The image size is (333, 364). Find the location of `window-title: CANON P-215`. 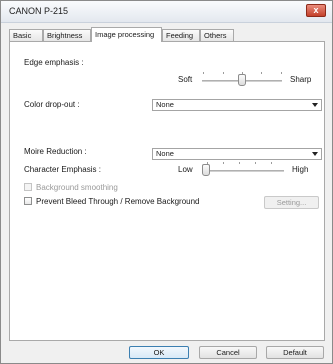

window-title: CANON P-215 is located at coordinates (39, 11).